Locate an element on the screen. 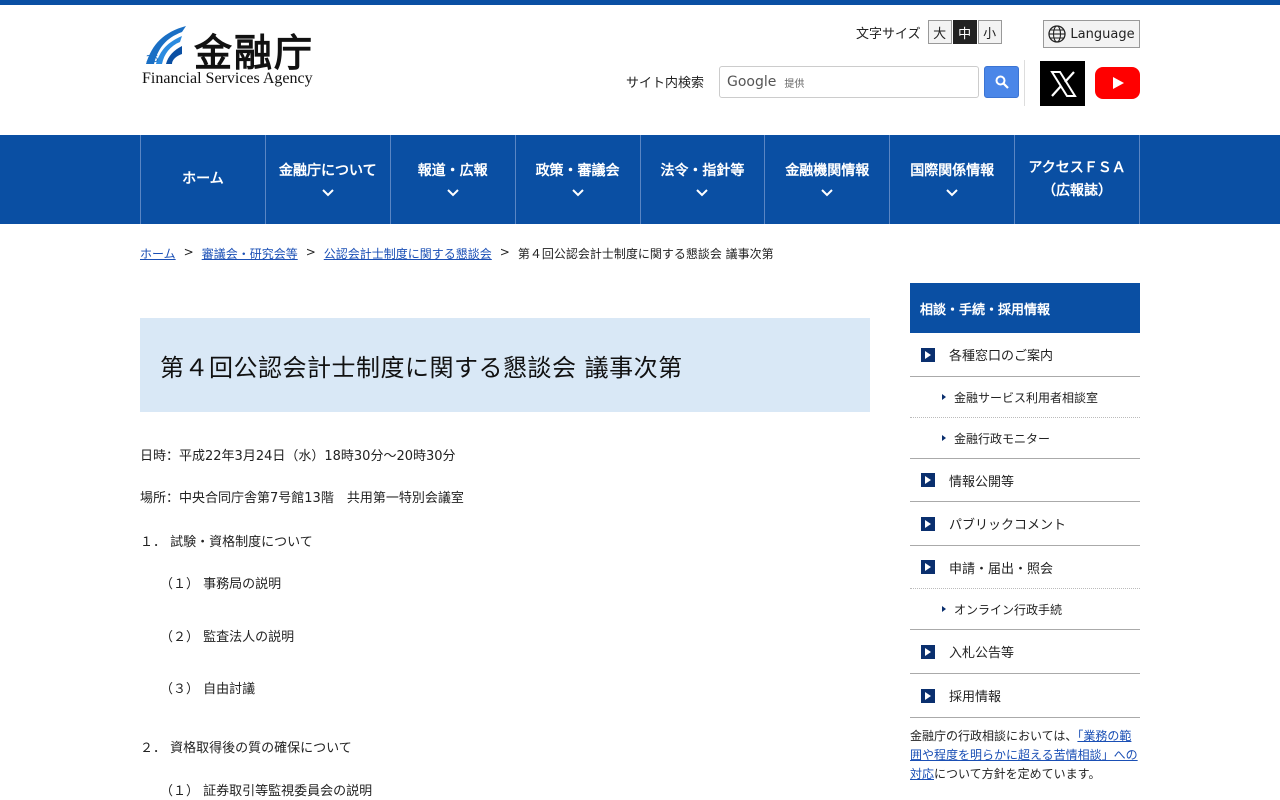 The height and width of the screenshot is (800, 1280). youtube-play-icon is located at coordinates (1118, 83).